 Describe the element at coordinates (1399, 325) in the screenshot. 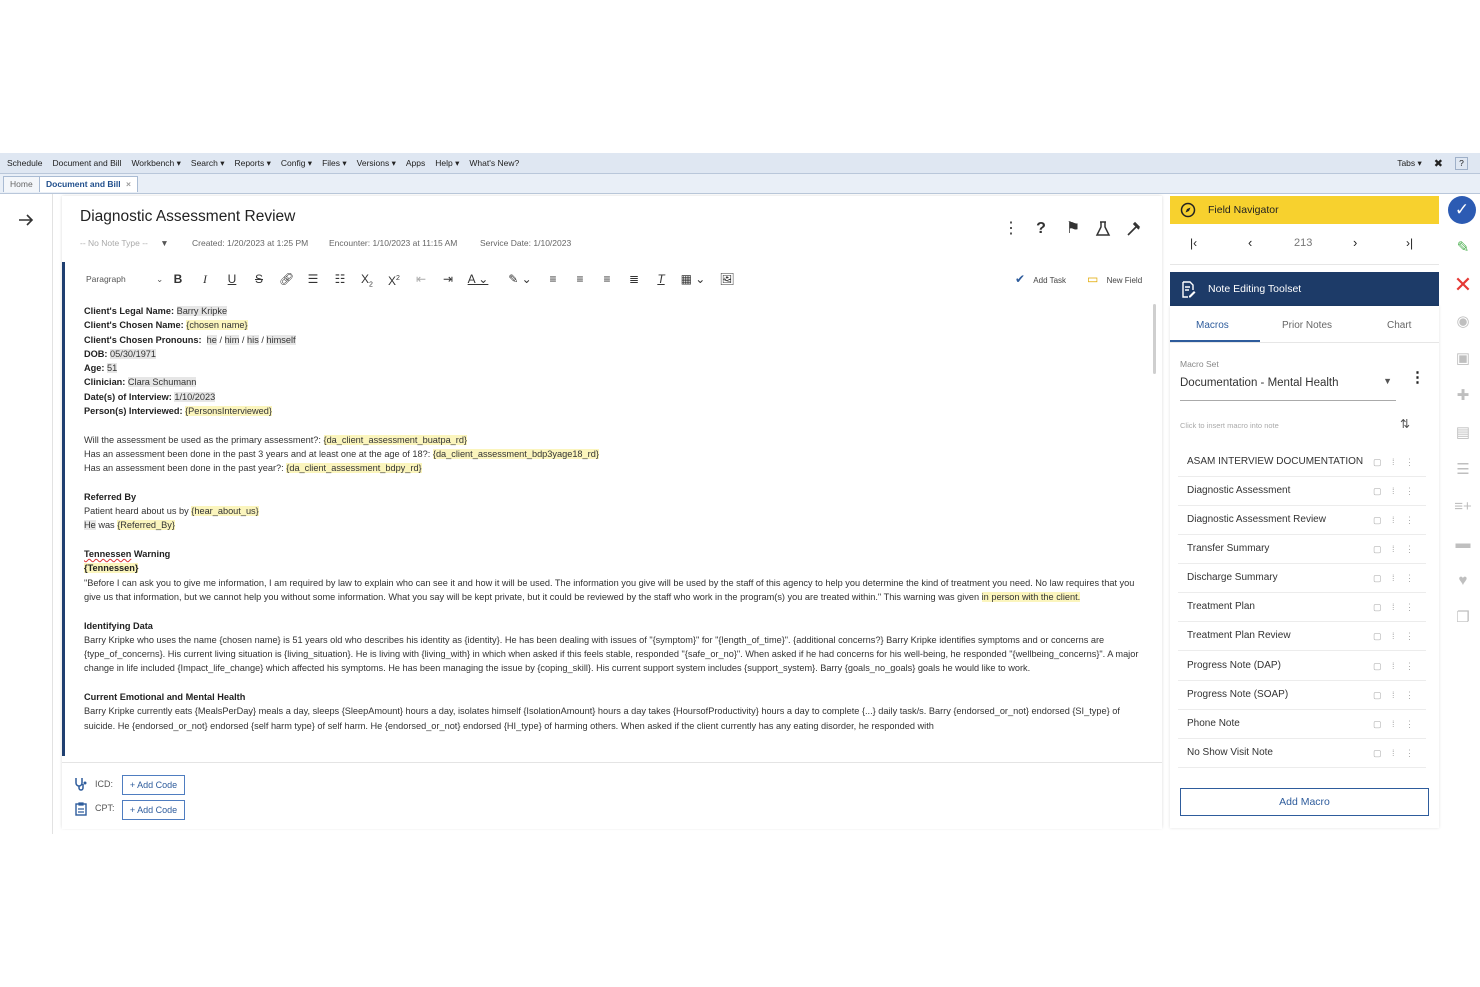

I see `tab-chart: Chart` at that location.